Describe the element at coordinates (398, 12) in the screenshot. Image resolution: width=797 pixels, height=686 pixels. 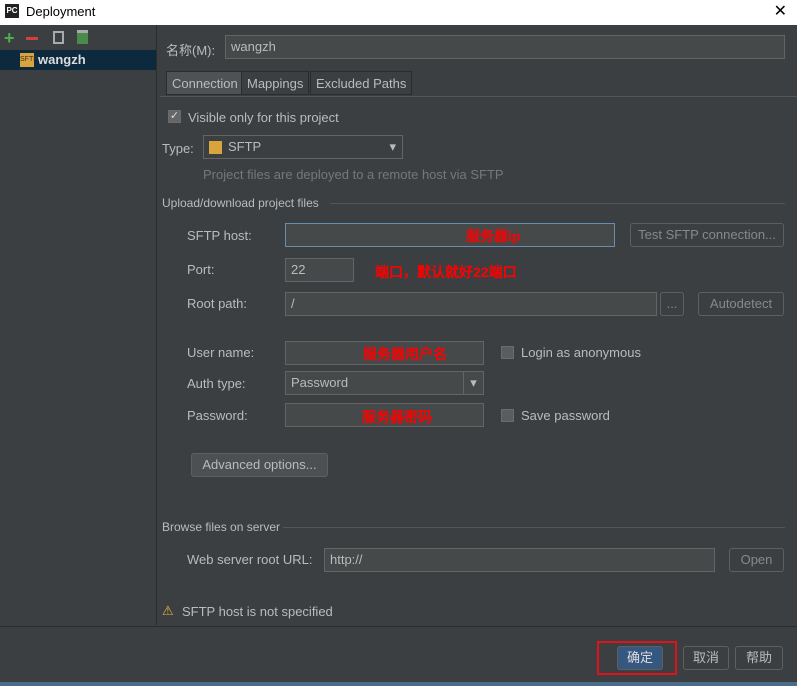
I see `title-bar: PC Deployment ✕` at that location.